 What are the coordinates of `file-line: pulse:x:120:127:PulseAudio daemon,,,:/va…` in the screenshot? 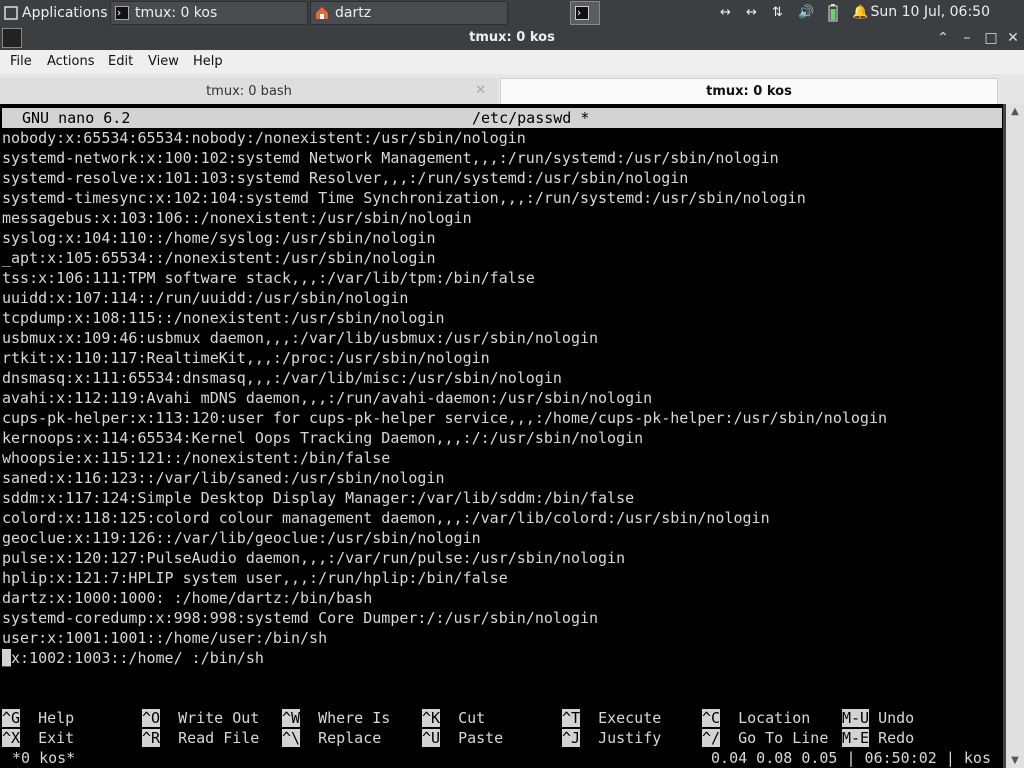 It's located at (313, 558).